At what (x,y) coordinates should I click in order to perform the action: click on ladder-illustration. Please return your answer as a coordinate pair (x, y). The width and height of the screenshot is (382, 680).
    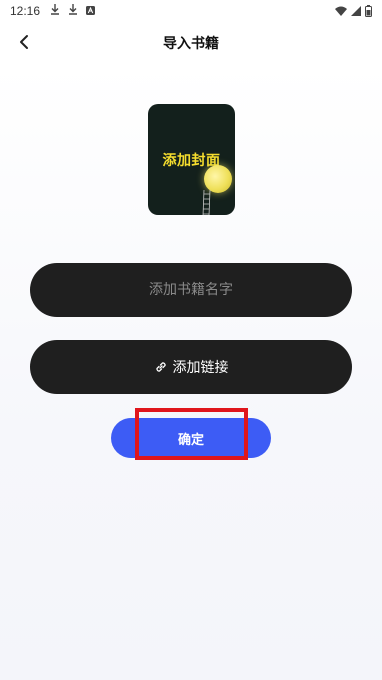
    Looking at the image, I should click on (206, 202).